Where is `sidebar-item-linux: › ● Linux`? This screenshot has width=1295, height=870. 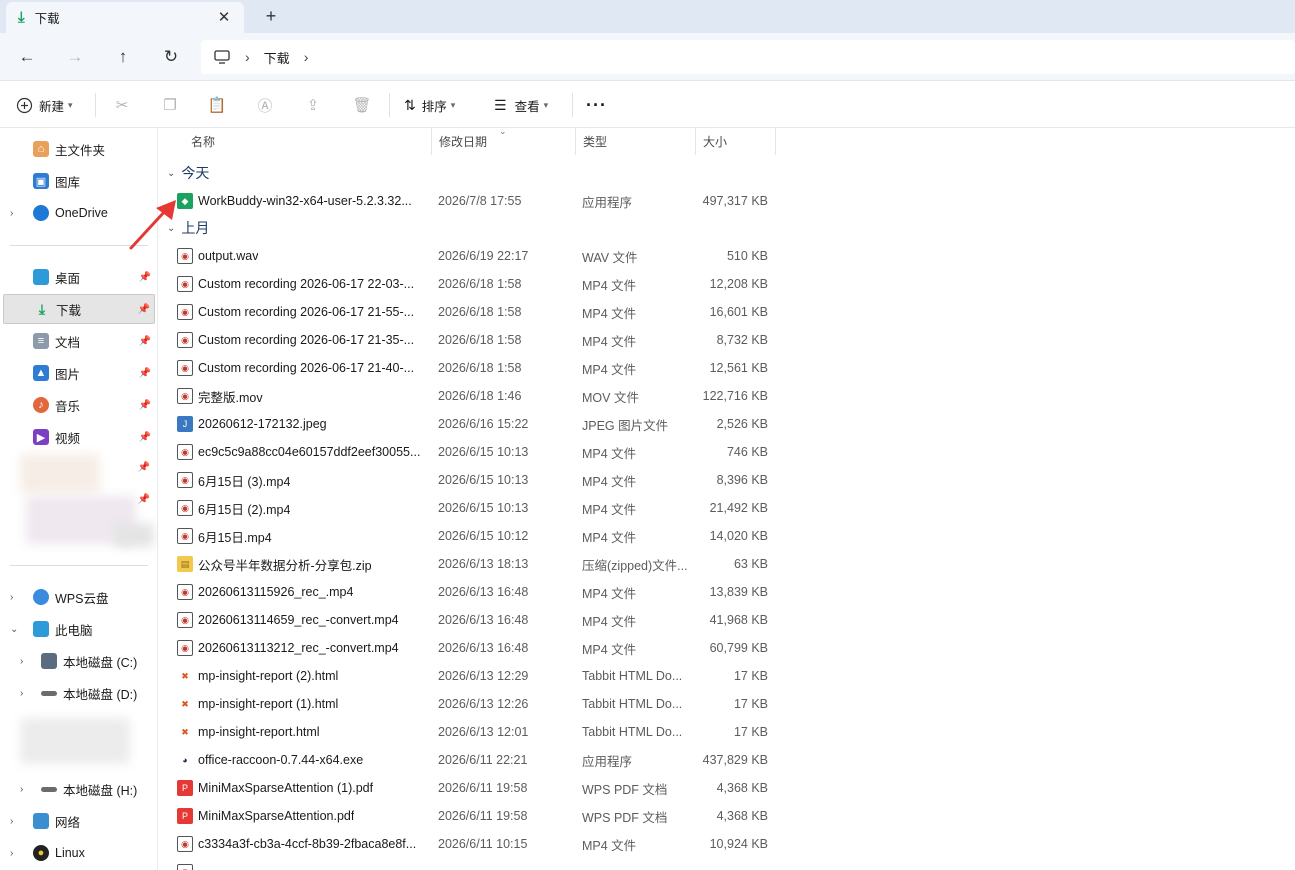 sidebar-item-linux: › ● Linux is located at coordinates (79, 853).